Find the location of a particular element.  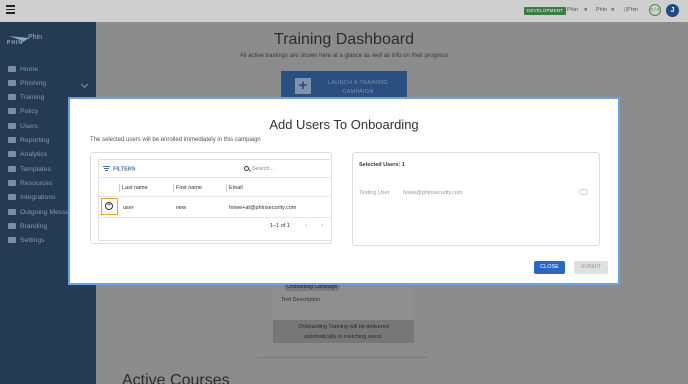

top-bar: DEVELOPMENT Phin « Phin « ▯Phin 0 / 0 J is located at coordinates (344, 11).